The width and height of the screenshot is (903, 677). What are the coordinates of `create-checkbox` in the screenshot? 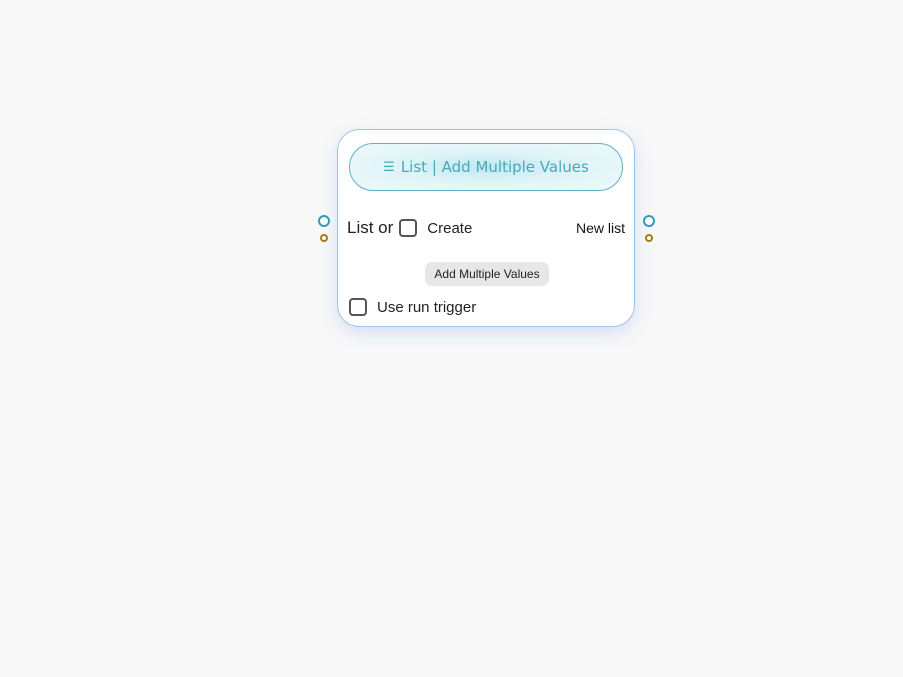 It's located at (408, 228).